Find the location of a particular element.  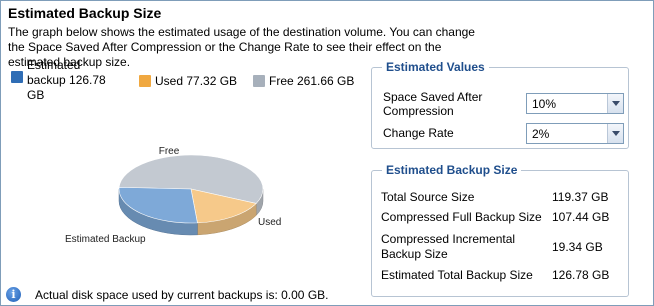

page-title: Estimated Backup Size is located at coordinates (85, 13).